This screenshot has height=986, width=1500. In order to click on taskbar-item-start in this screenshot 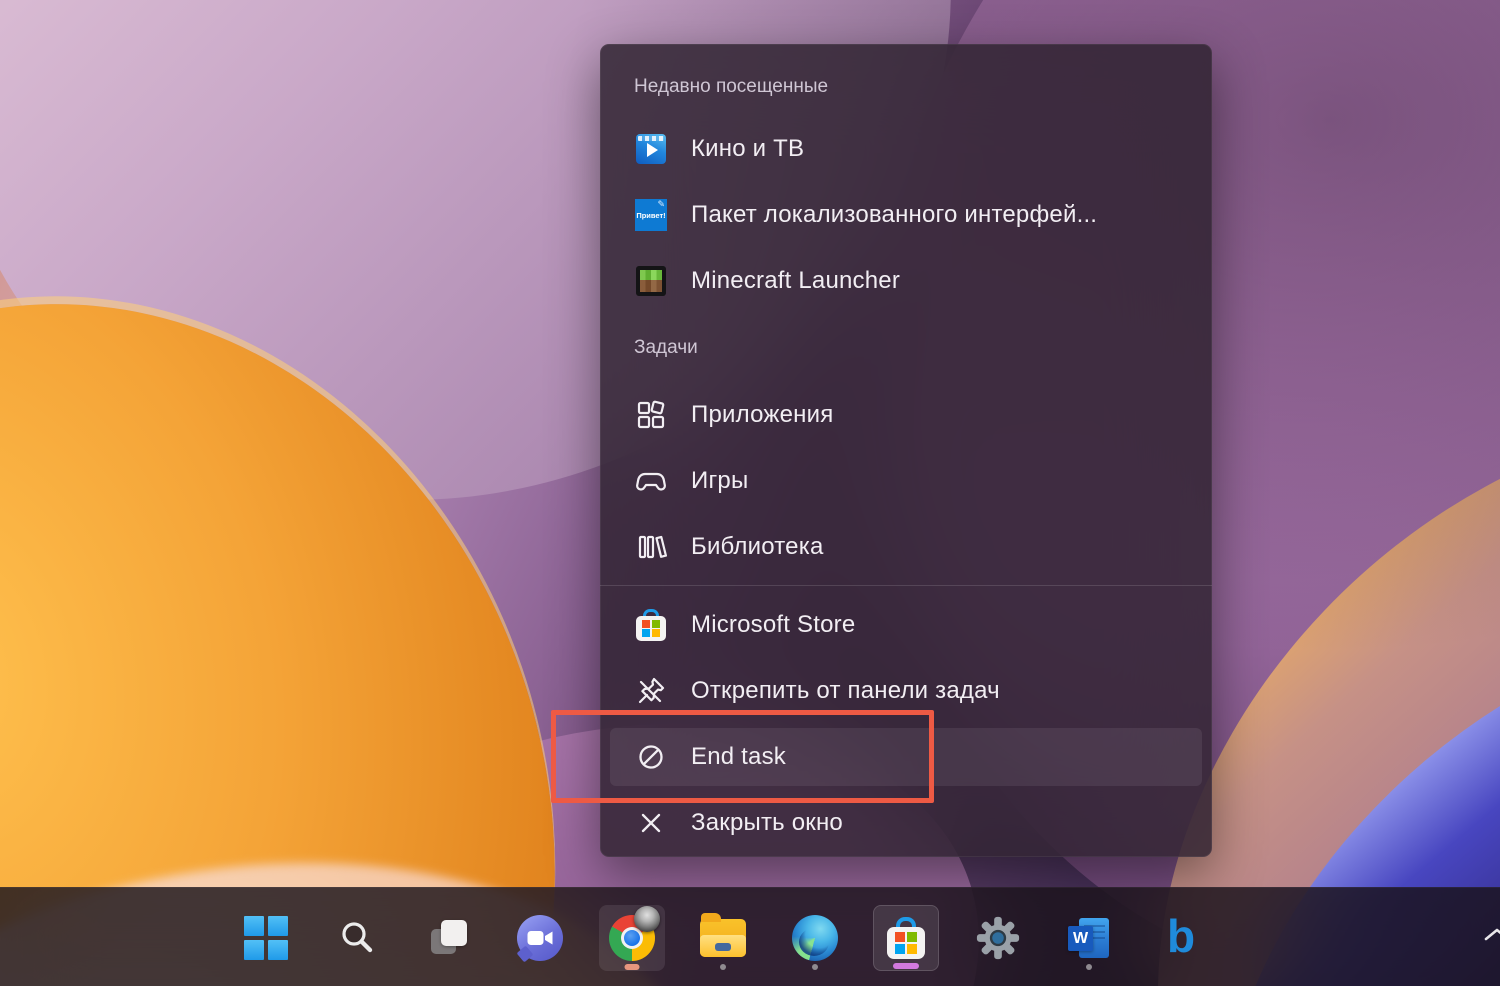, I will do `click(266, 938)`.